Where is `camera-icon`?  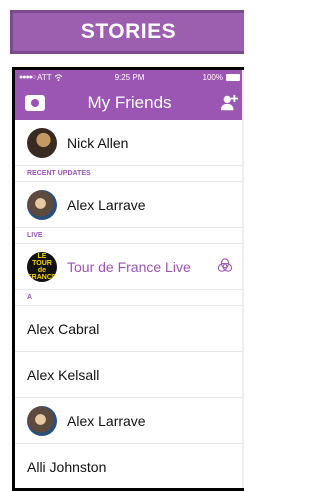 camera-icon is located at coordinates (35, 103).